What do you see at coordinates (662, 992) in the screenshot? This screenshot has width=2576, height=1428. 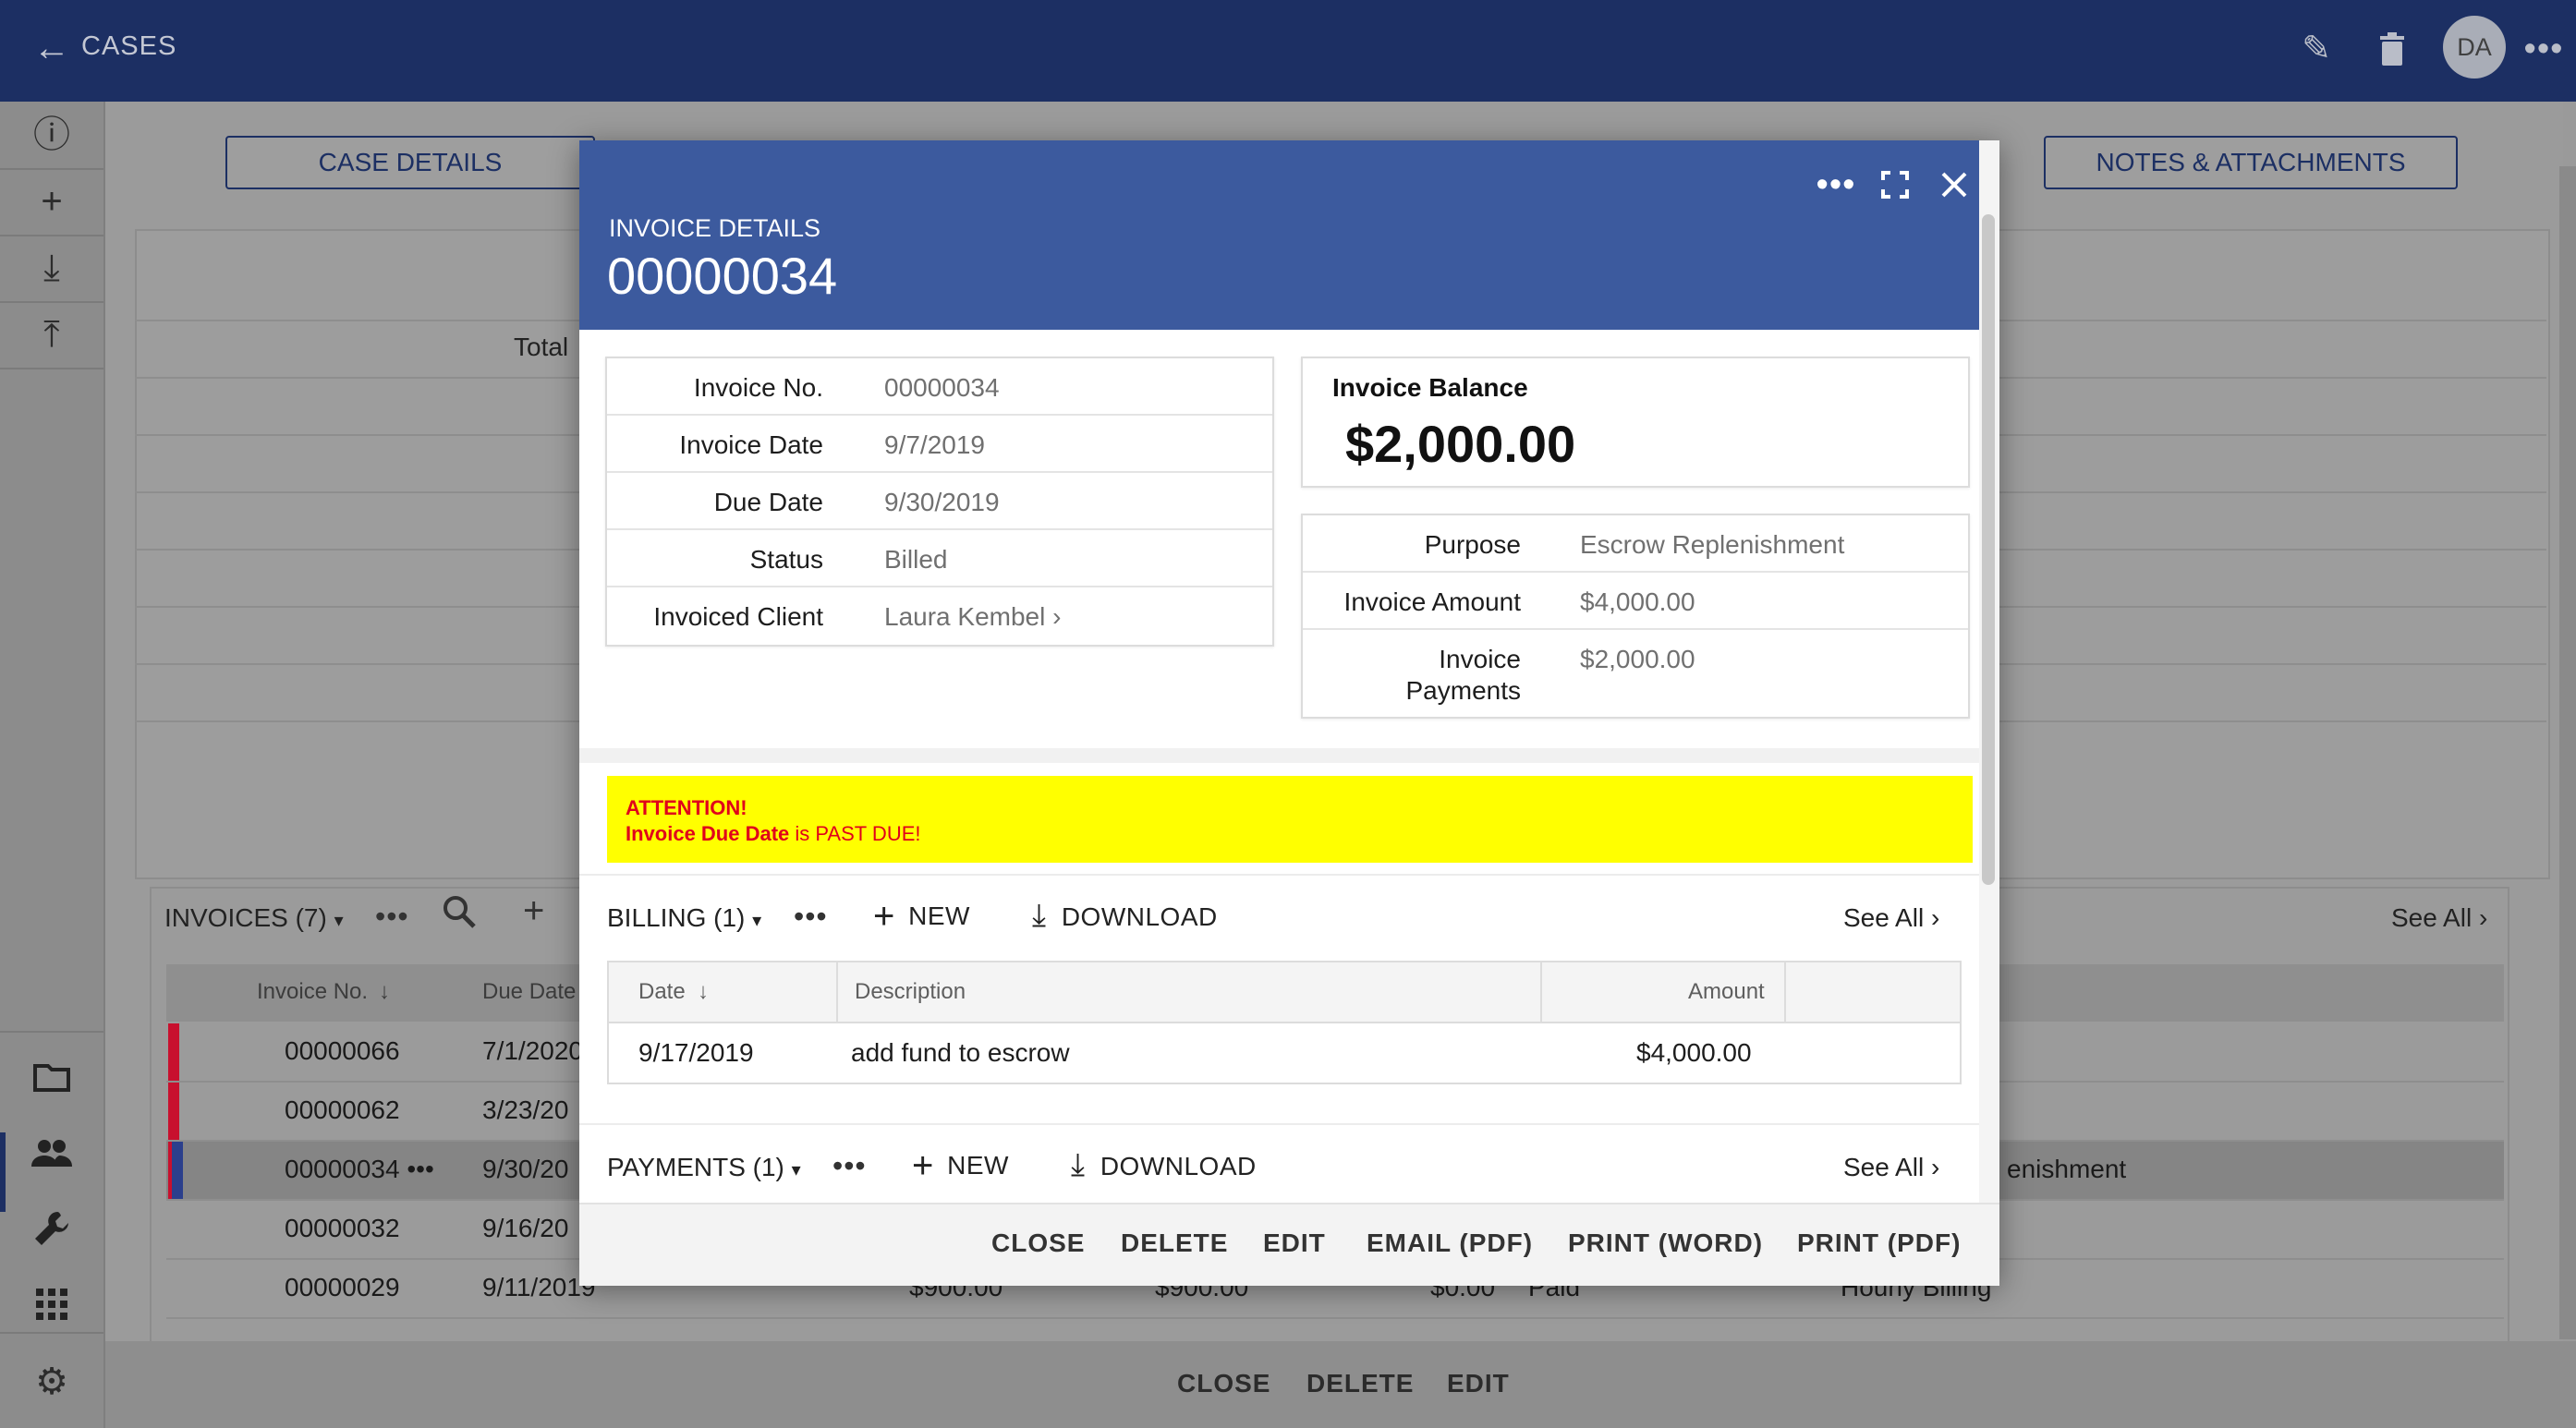 I see `column-date: Date` at bounding box center [662, 992].